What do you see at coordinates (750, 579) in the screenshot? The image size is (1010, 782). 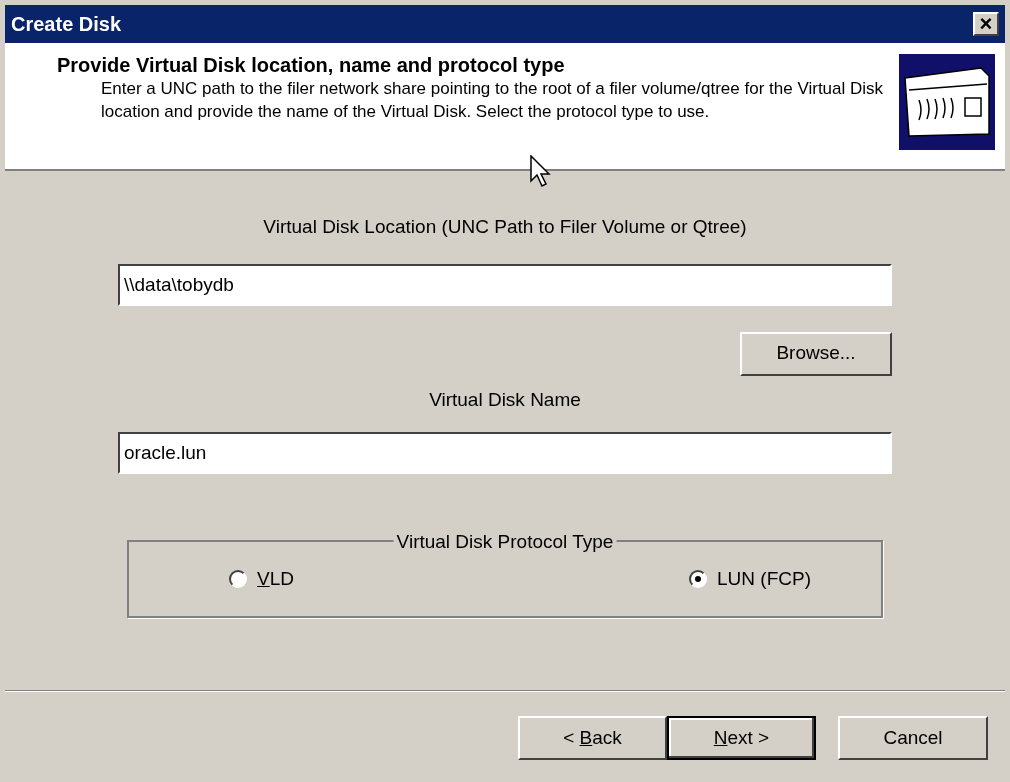 I see `protocol-radio: LUN (FCP)` at bounding box center [750, 579].